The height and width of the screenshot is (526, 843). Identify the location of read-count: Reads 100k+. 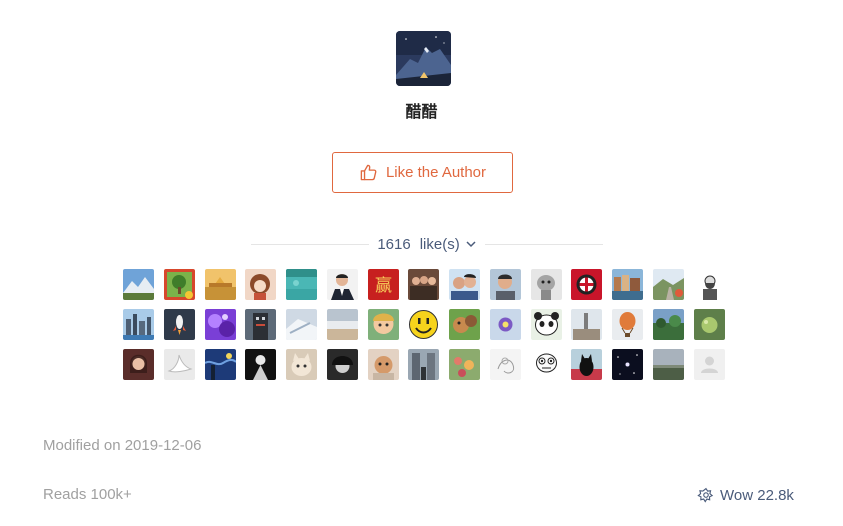
(87, 494).